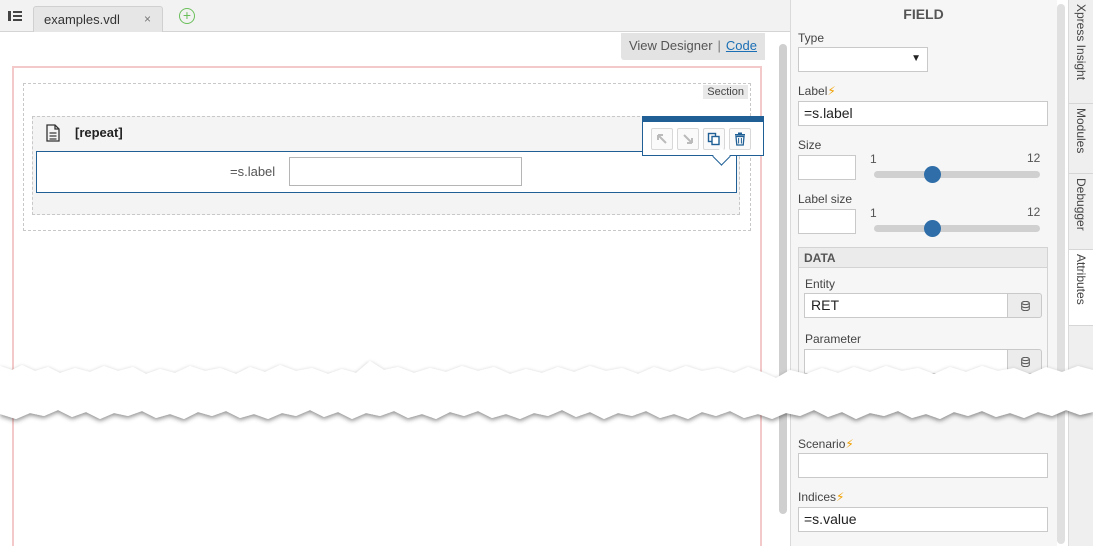  I want to click on database-icon, so click(1025, 306).